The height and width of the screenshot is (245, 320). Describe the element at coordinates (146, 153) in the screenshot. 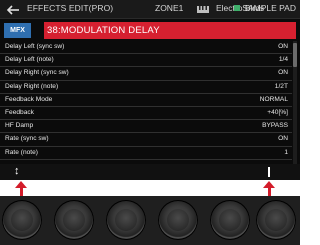

I see `parameter-row: Rate (note) 1` at that location.